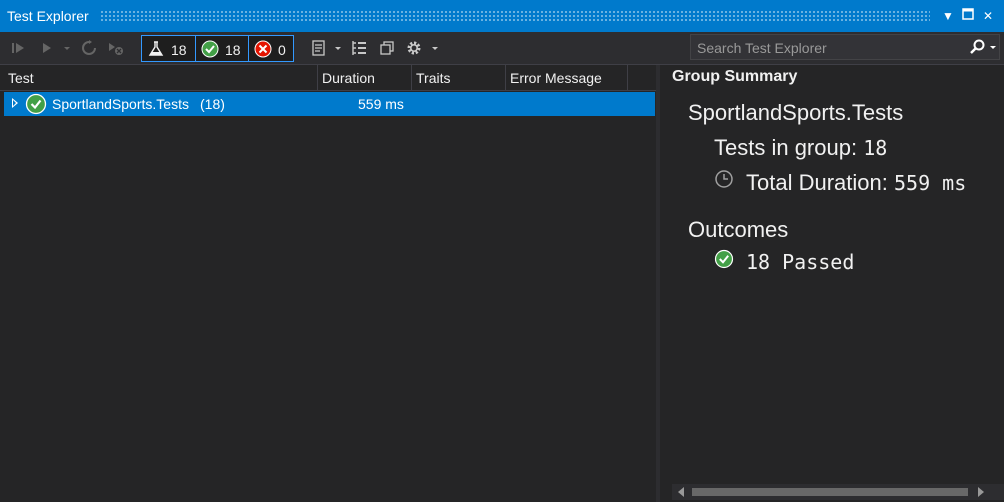 This screenshot has width=1004, height=502. What do you see at coordinates (738, 229) in the screenshot?
I see `outcomes-heading: Outcomes` at bounding box center [738, 229].